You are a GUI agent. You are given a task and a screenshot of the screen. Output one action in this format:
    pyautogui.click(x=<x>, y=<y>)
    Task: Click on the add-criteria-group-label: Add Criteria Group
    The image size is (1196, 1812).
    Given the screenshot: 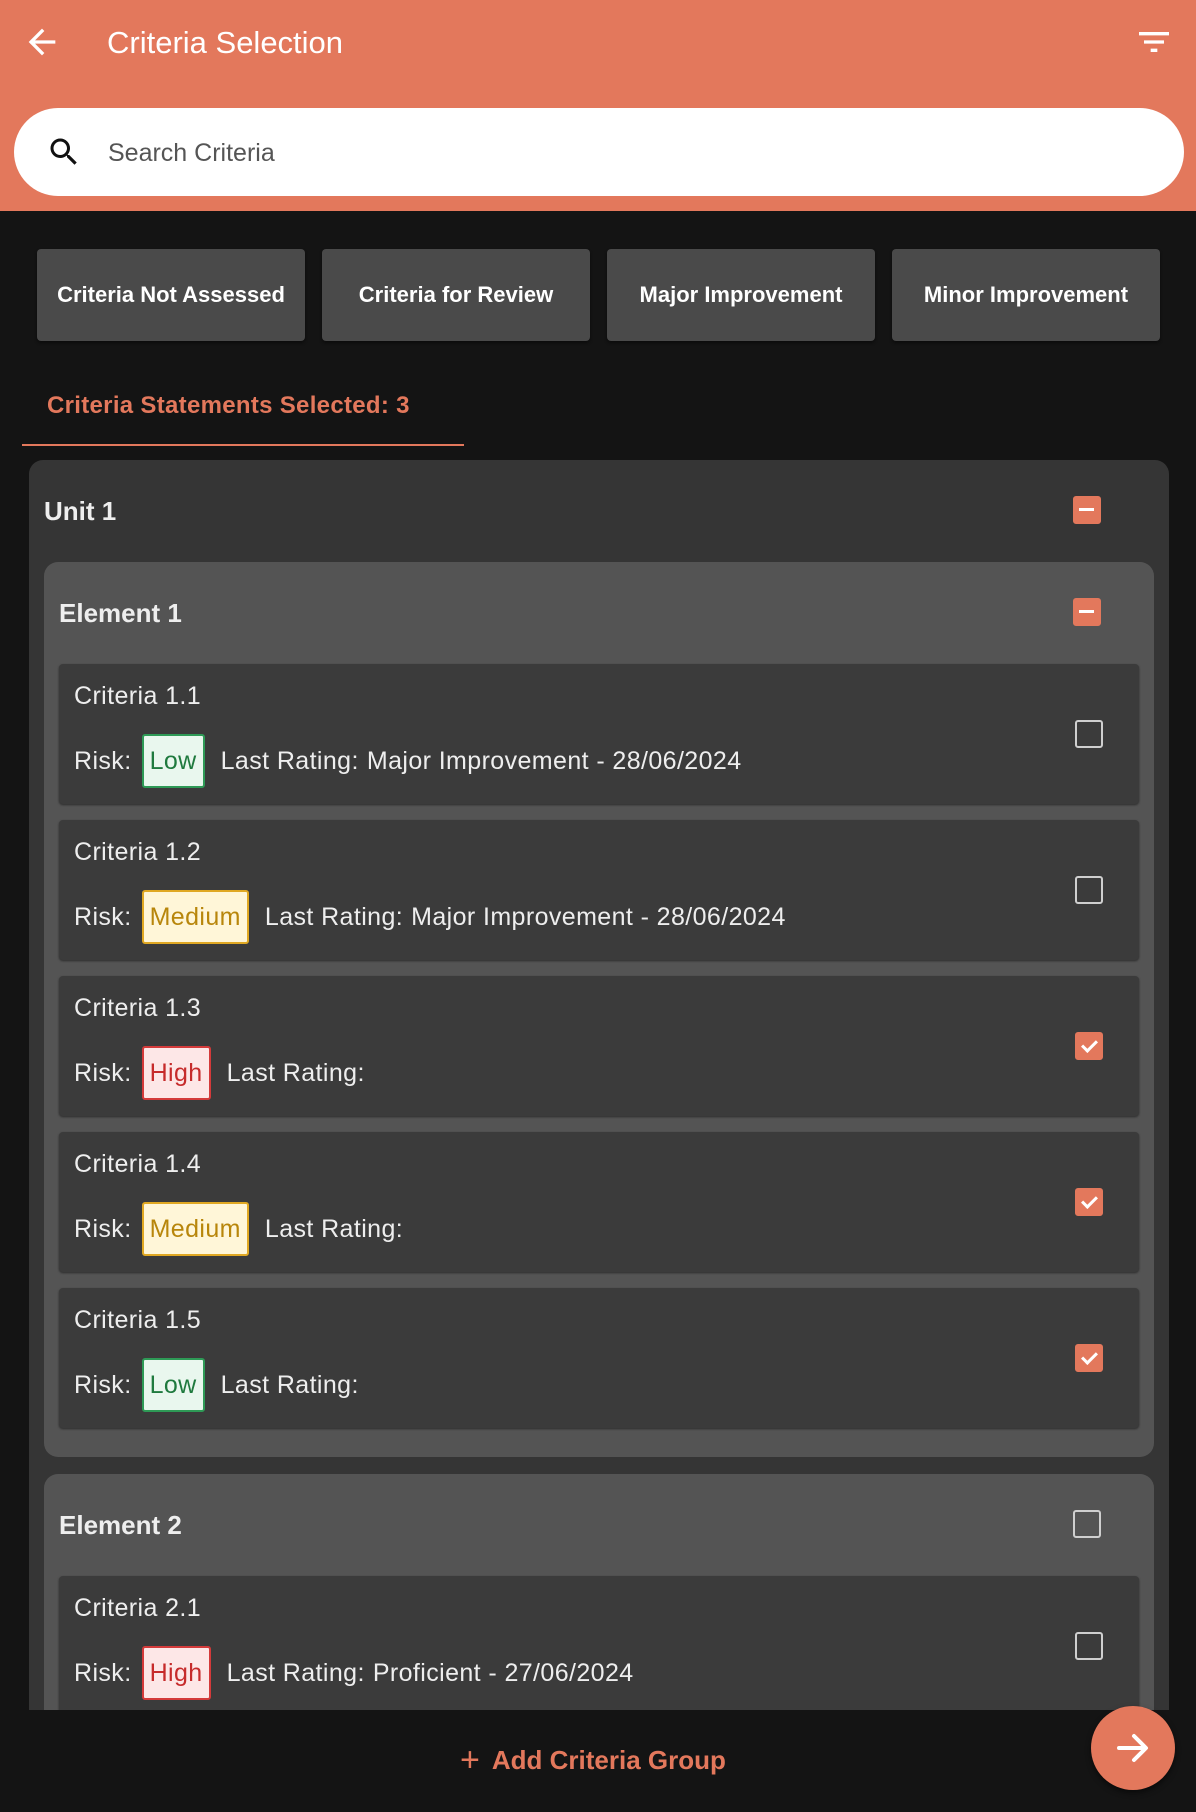 What is the action you would take?
    pyautogui.click(x=608, y=1759)
    